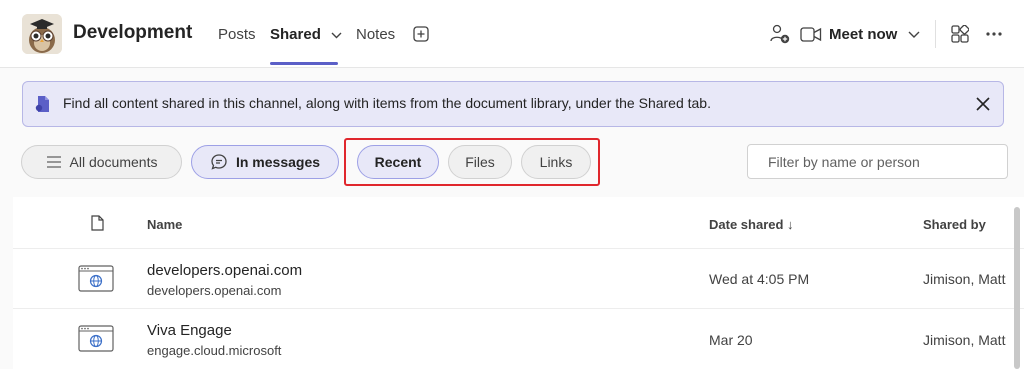 This screenshot has width=1024, height=369. Describe the element at coordinates (863, 34) in the screenshot. I see `meet-now-button: Meet now` at that location.